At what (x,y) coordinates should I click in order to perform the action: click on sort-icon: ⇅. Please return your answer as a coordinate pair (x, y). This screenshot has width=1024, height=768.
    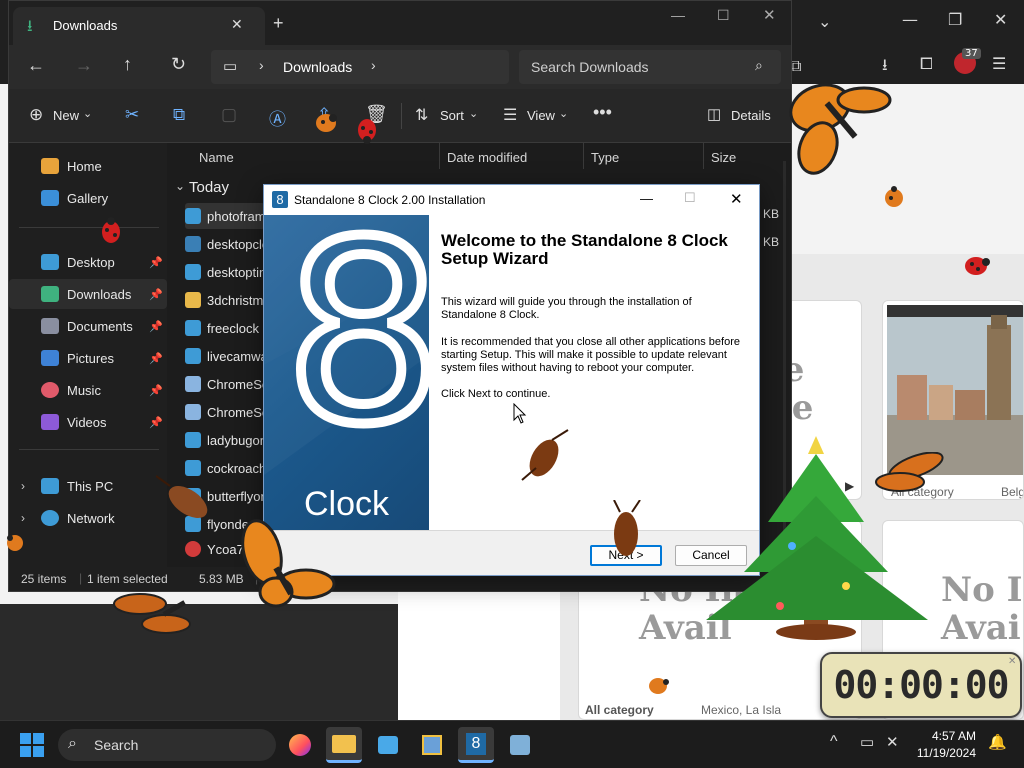
    Looking at the image, I should click on (421, 115).